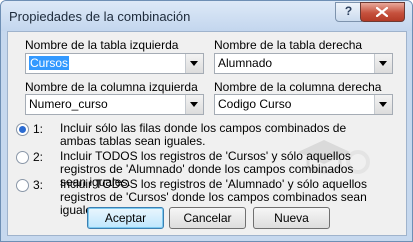 The width and height of the screenshot is (413, 242). Describe the element at coordinates (68, 104) in the screenshot. I see `left-column-value: Numero_curso` at that location.